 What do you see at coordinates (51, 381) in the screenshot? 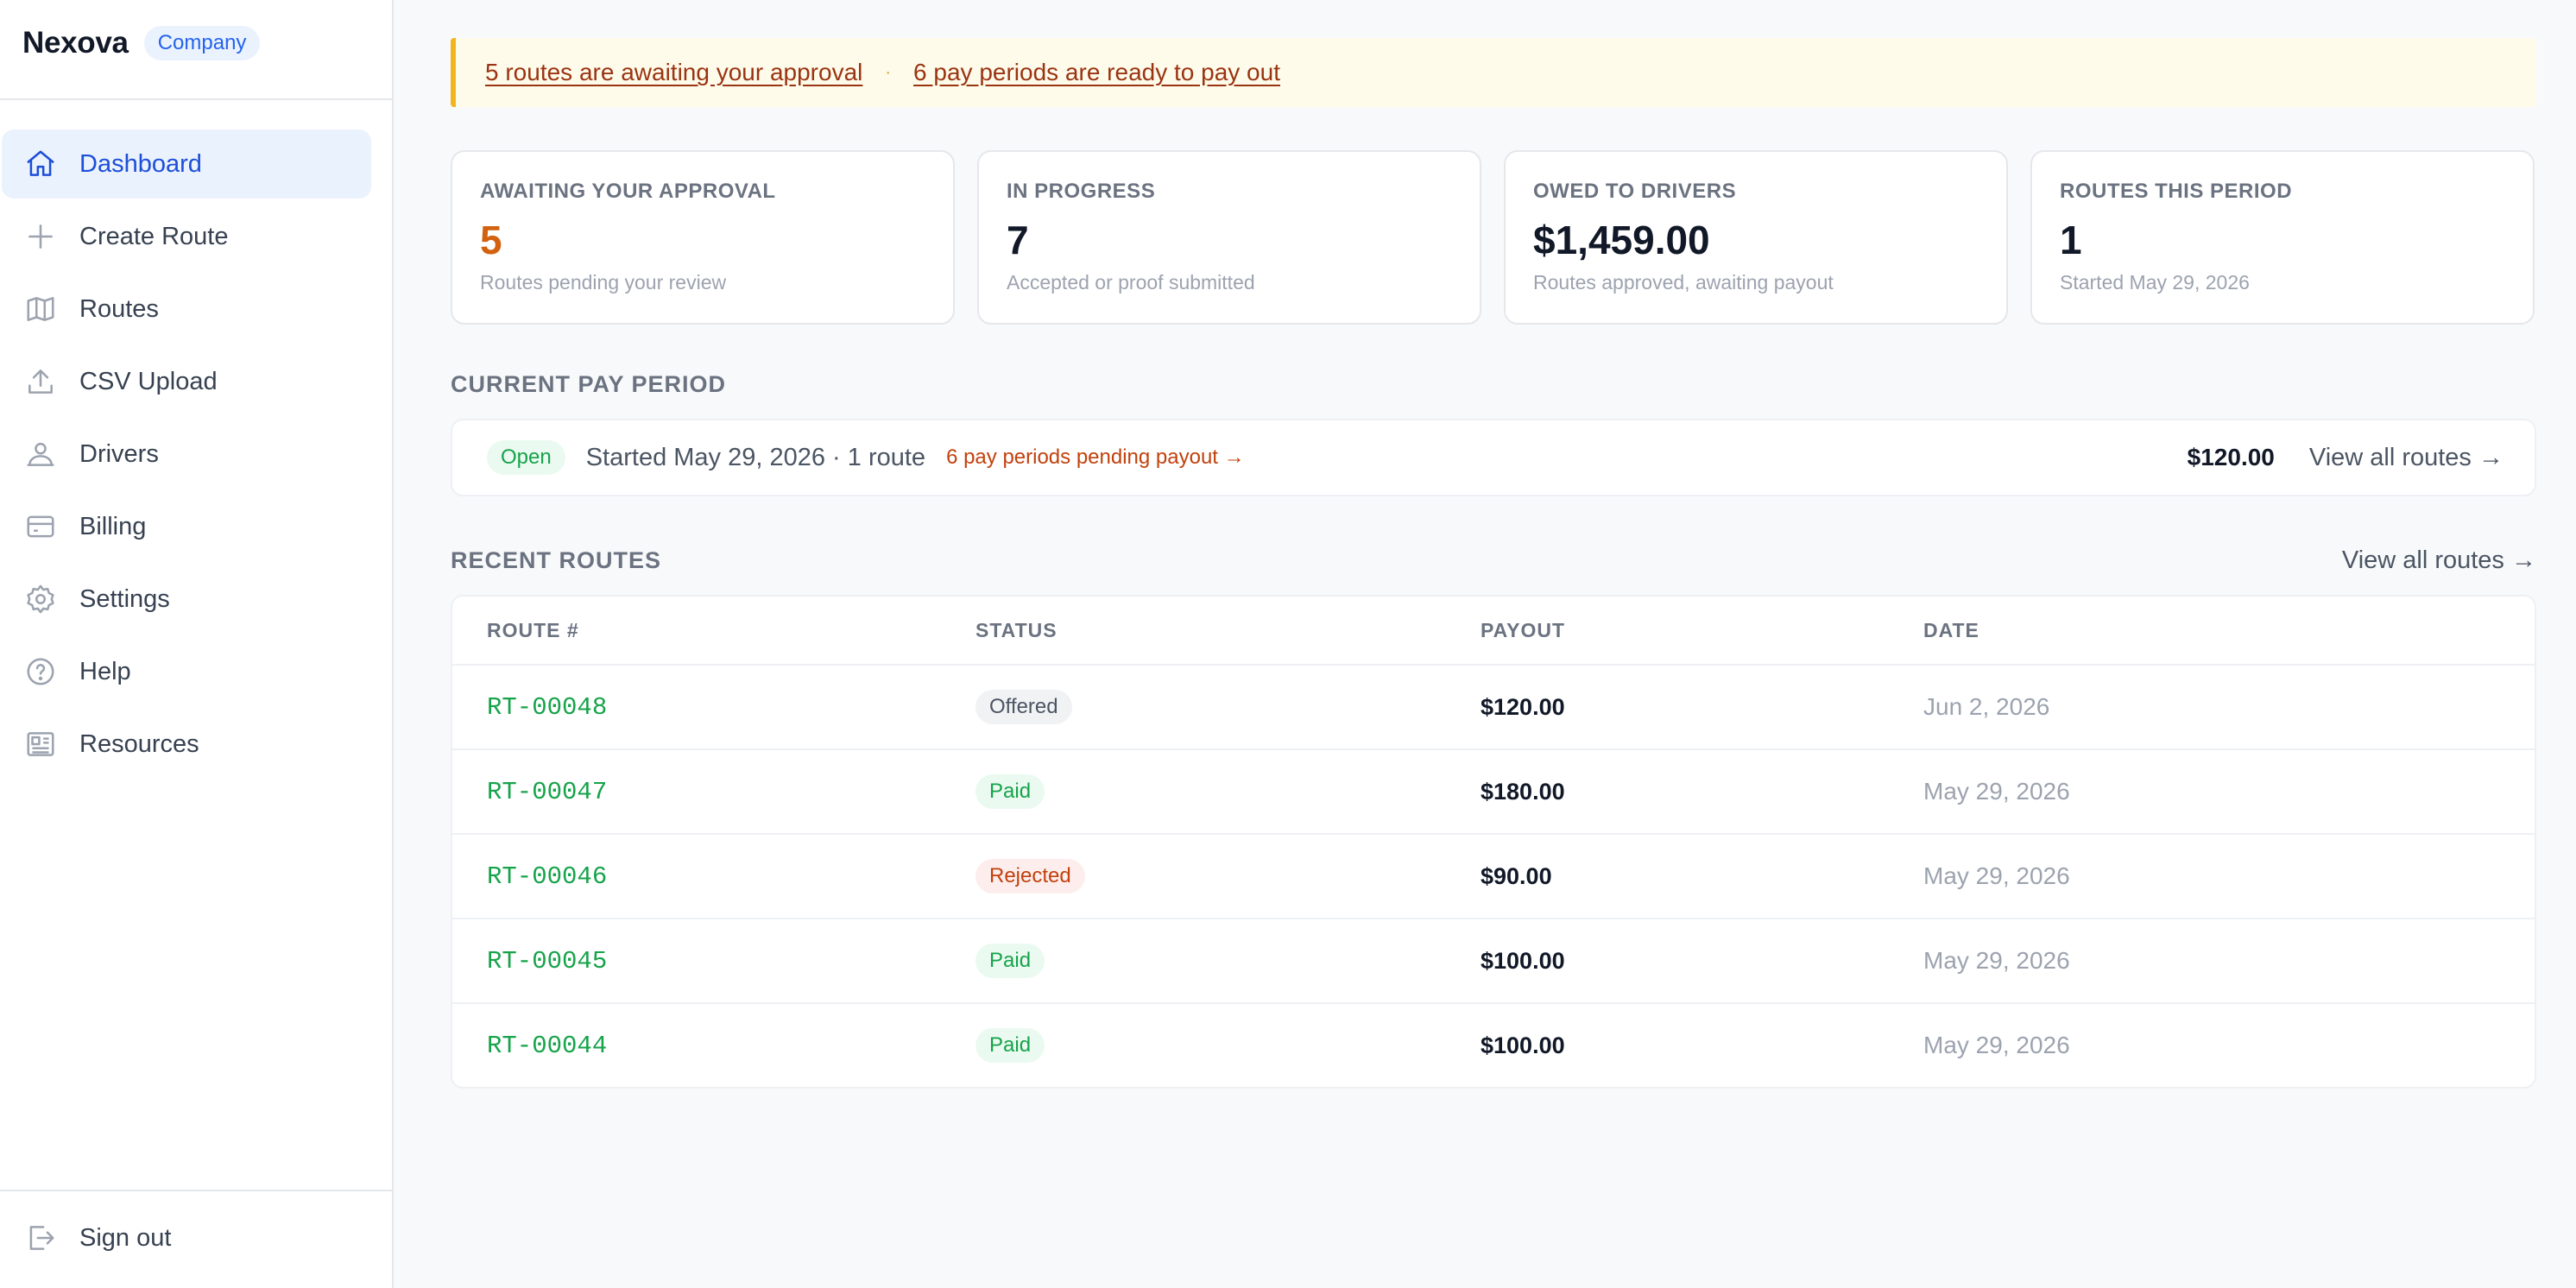
I see `upload-icon` at bounding box center [51, 381].